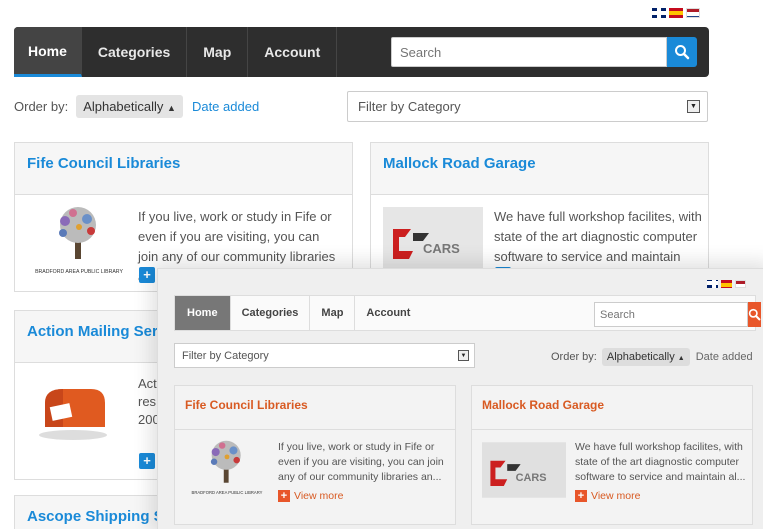 Image resolution: width=763 pixels, height=529 pixels. What do you see at coordinates (361, 52) in the screenshot?
I see `main-navbar: Home Categories Map Account` at bounding box center [361, 52].